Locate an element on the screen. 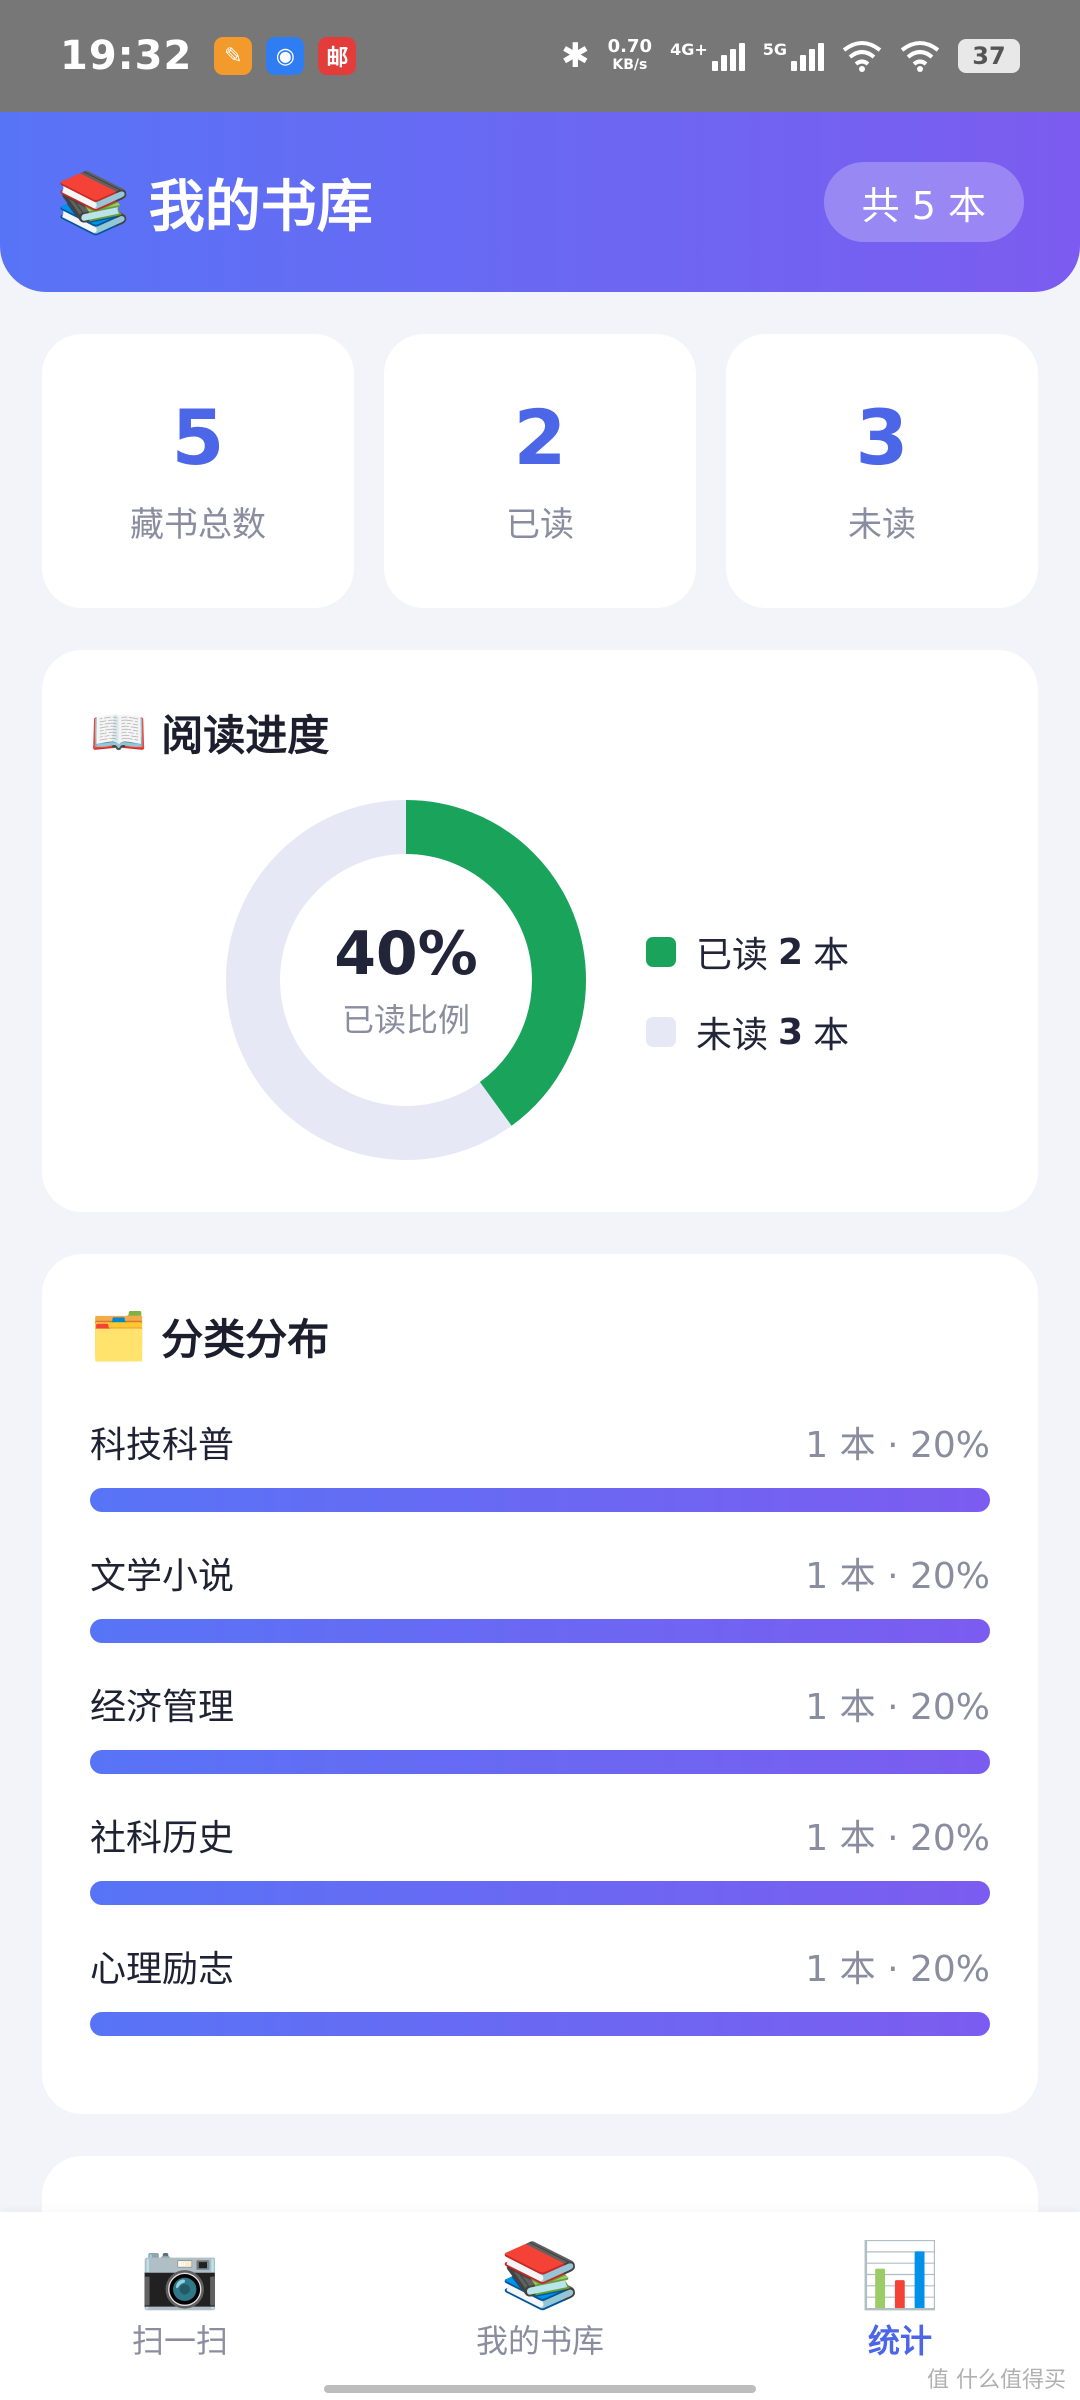  stat-label: 未读 is located at coordinates (882, 525).